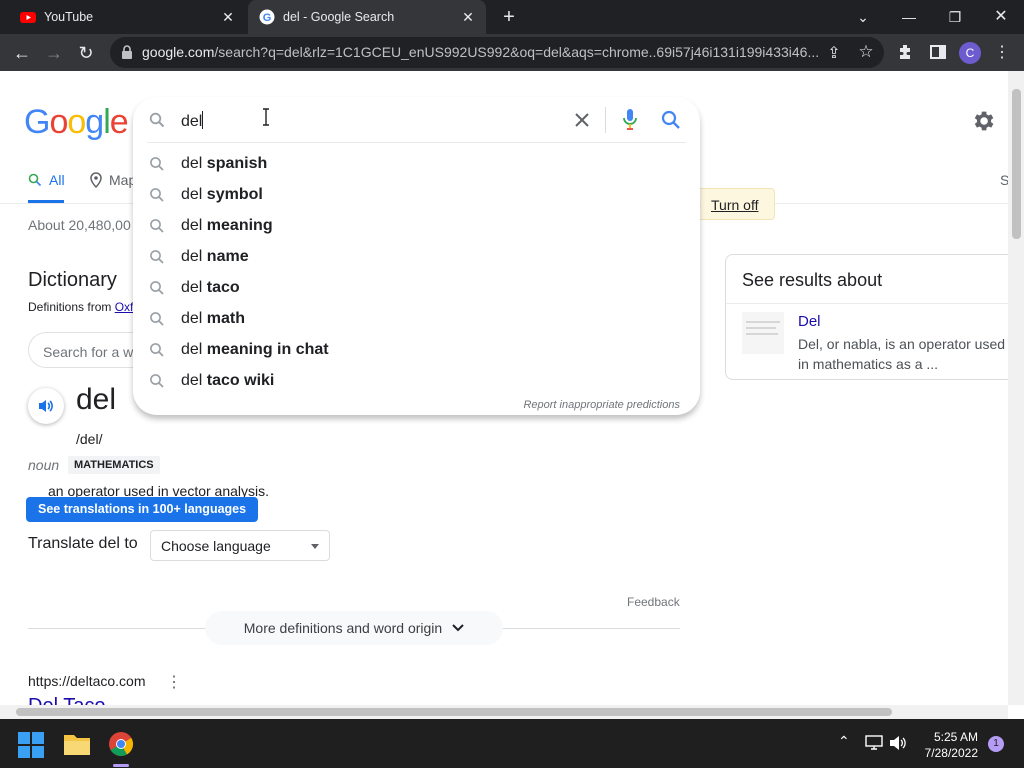  What do you see at coordinates (54, 53) in the screenshot?
I see `forward-button: →` at bounding box center [54, 53].